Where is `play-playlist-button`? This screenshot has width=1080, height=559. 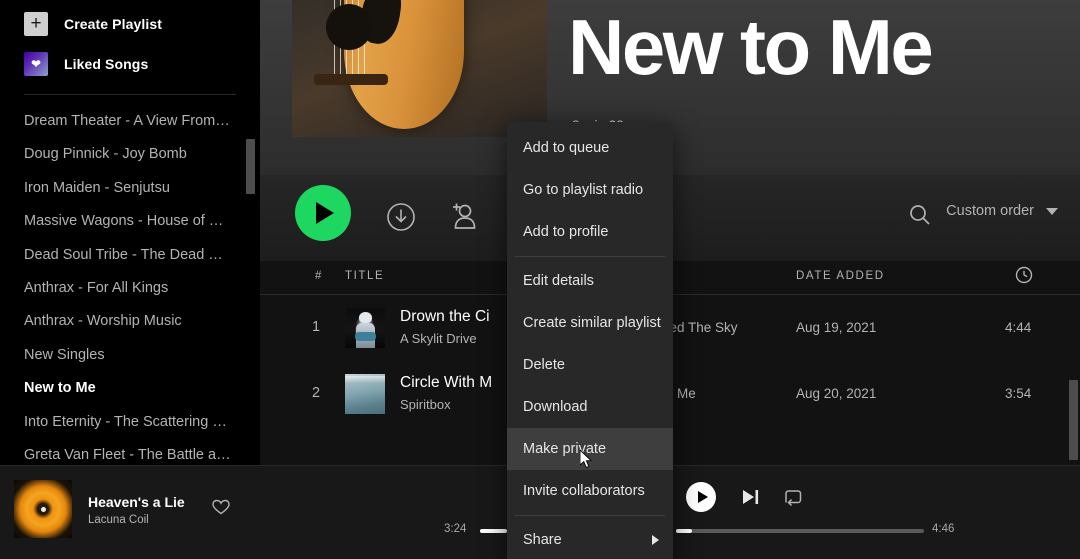
play-playlist-button is located at coordinates (323, 213).